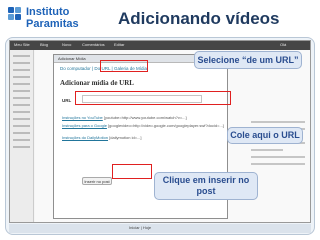 The image size is (320, 240). I want to click on admin-bar-item: Meu Site, so click(22, 44).